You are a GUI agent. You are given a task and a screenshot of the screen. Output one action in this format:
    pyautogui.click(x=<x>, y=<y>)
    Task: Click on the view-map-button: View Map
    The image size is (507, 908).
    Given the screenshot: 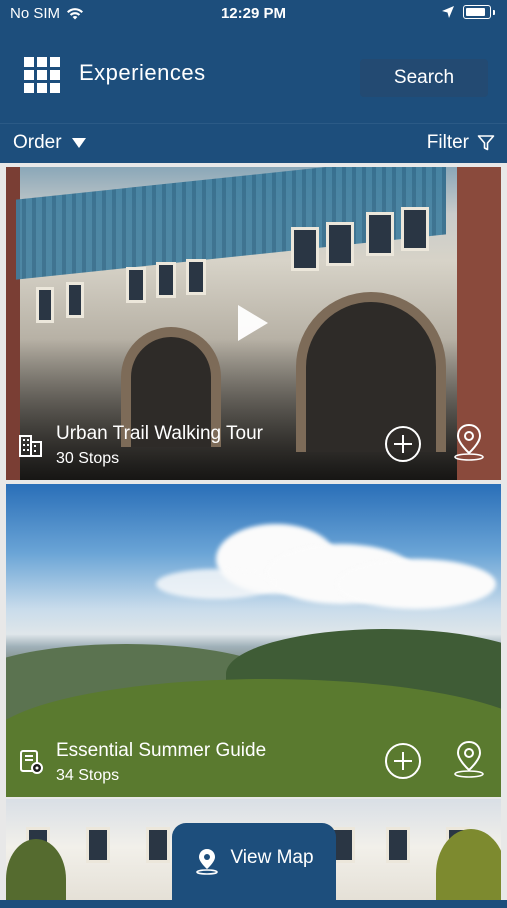 What is the action you would take?
    pyautogui.click(x=254, y=865)
    